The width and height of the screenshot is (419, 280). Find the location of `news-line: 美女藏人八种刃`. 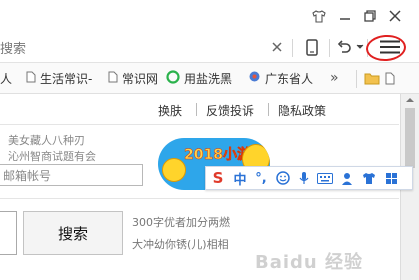

news-line: 美女藏人八种刃 is located at coordinates (46, 140).